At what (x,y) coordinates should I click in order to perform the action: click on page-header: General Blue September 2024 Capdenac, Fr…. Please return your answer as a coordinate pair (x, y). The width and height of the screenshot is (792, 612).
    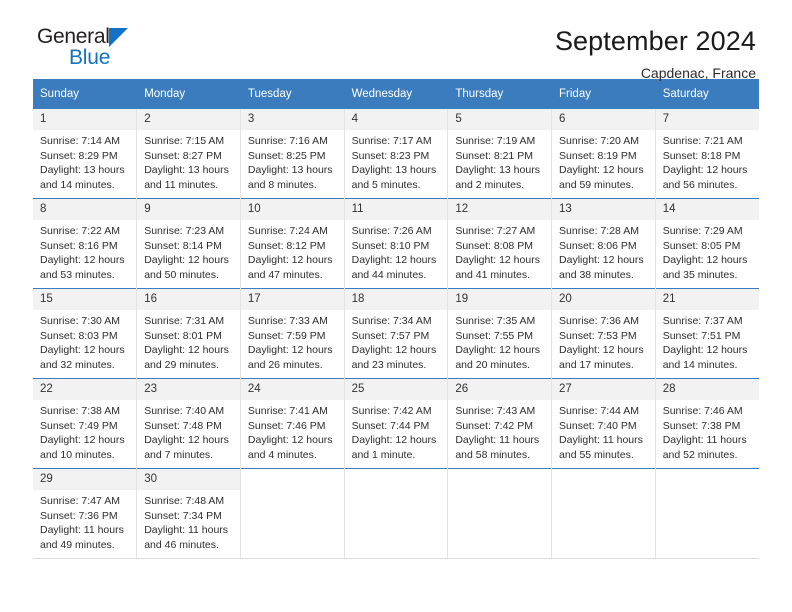
    Looking at the image, I should click on (396, 41).